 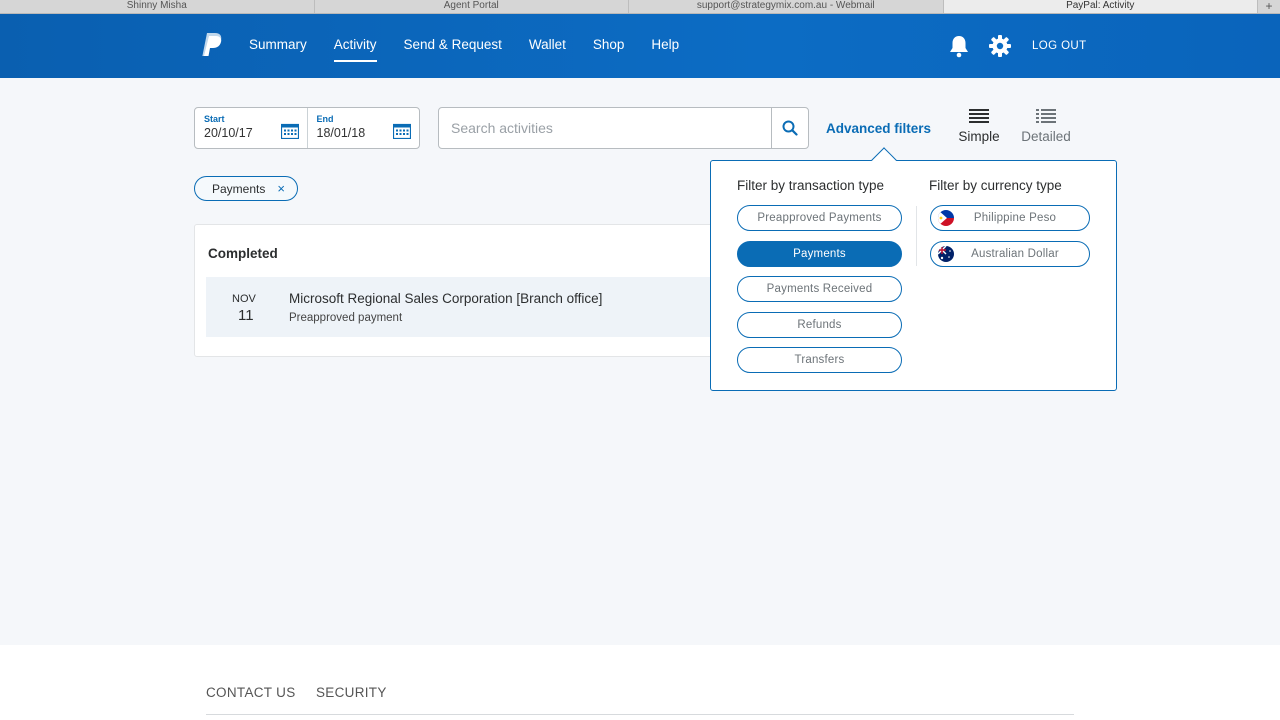 What do you see at coordinates (605, 128) in the screenshot?
I see `search-input` at bounding box center [605, 128].